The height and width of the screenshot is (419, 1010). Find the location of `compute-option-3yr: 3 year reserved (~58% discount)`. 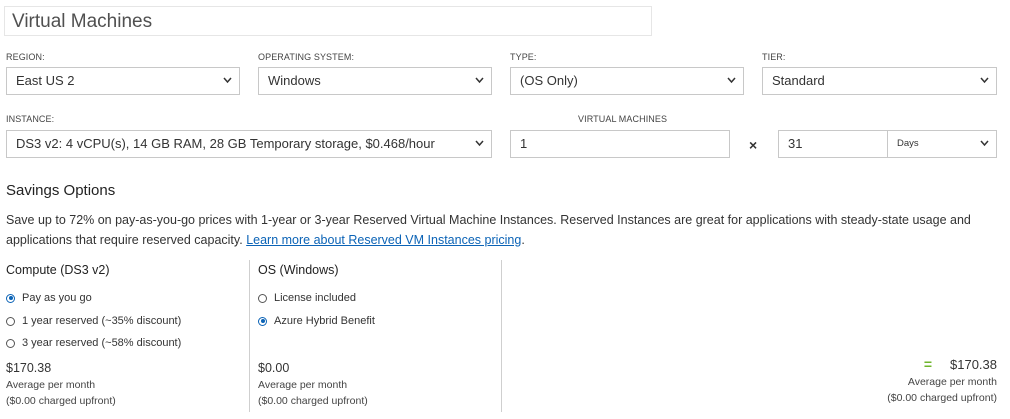

compute-option-3yr: 3 year reserved (~58% discount) is located at coordinates (93, 343).